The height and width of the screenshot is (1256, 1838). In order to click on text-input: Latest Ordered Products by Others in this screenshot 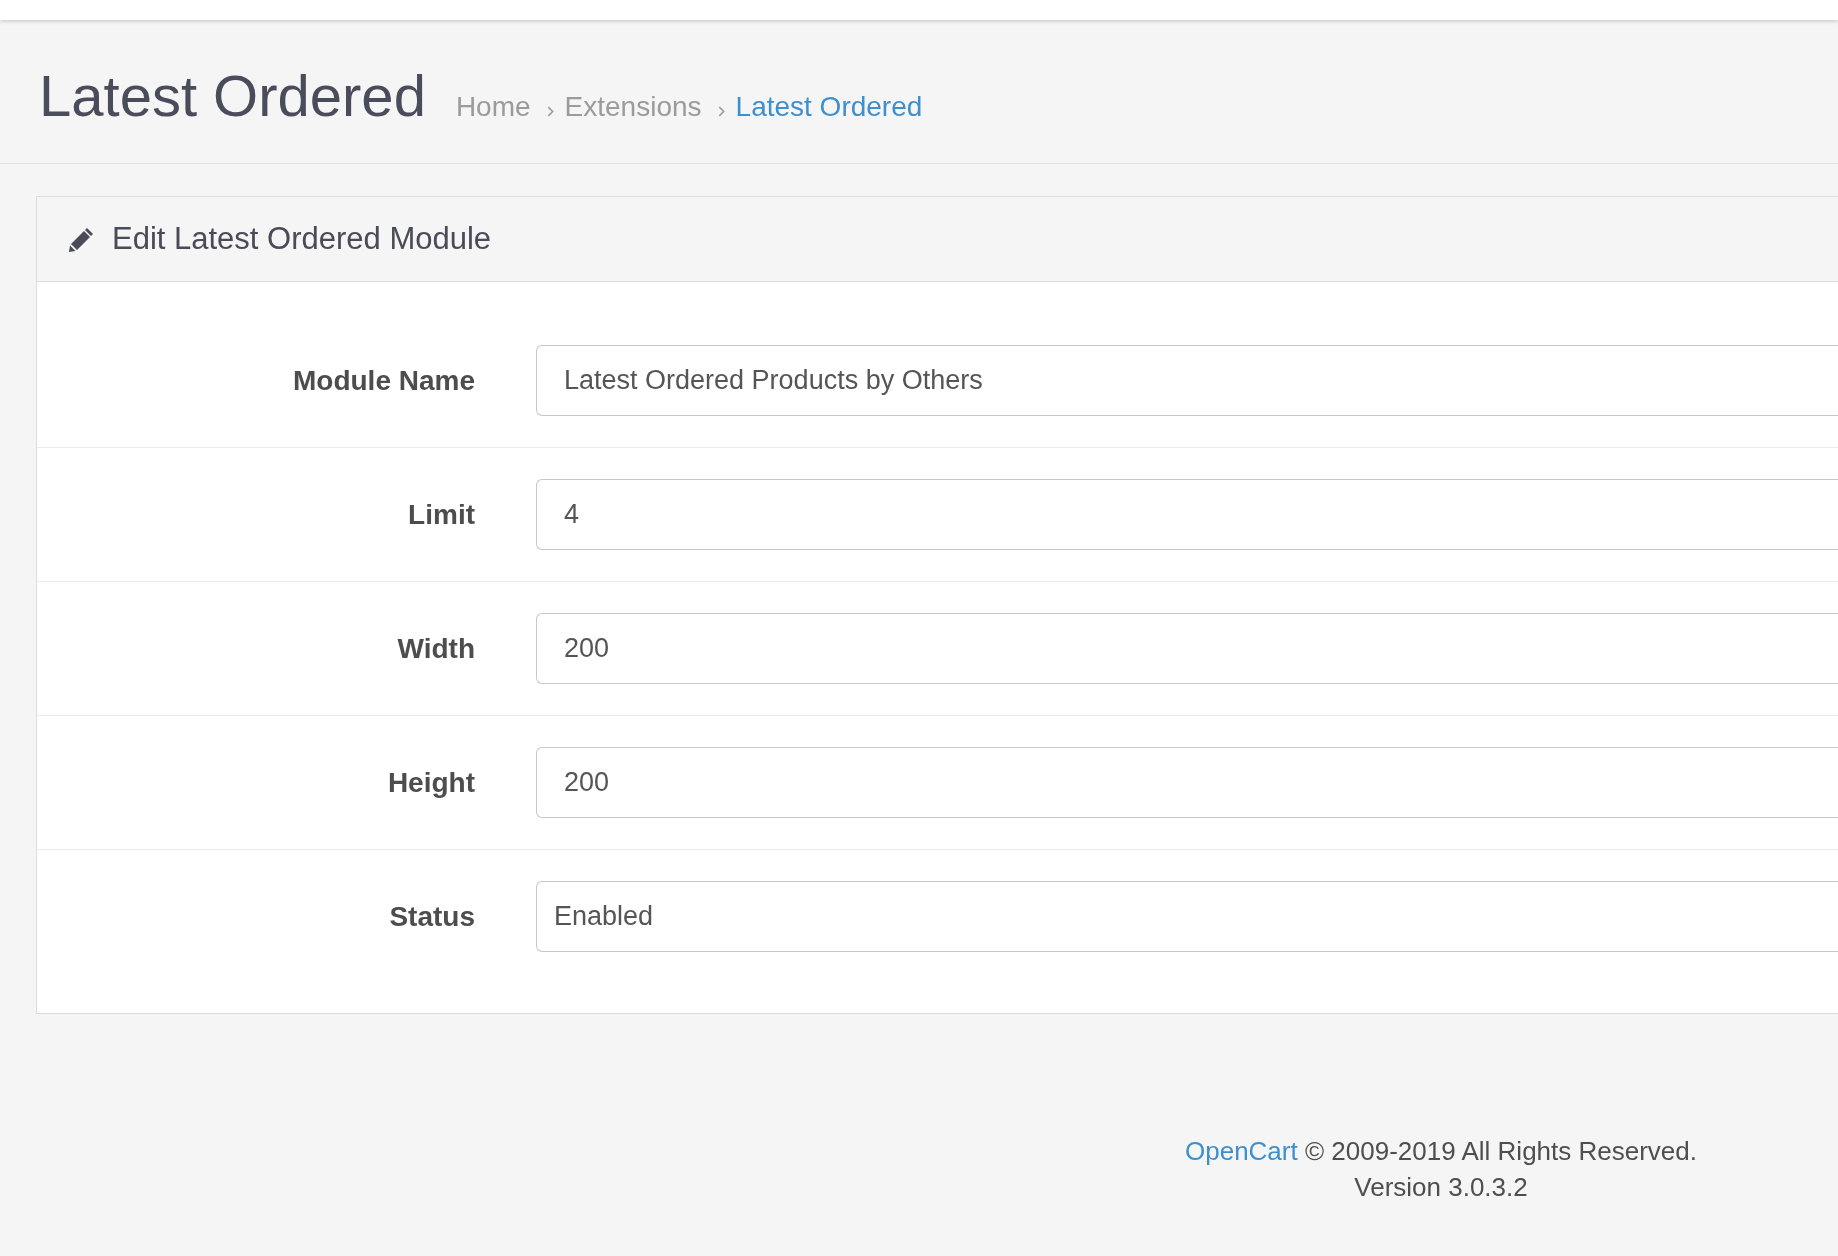, I will do `click(1187, 380)`.